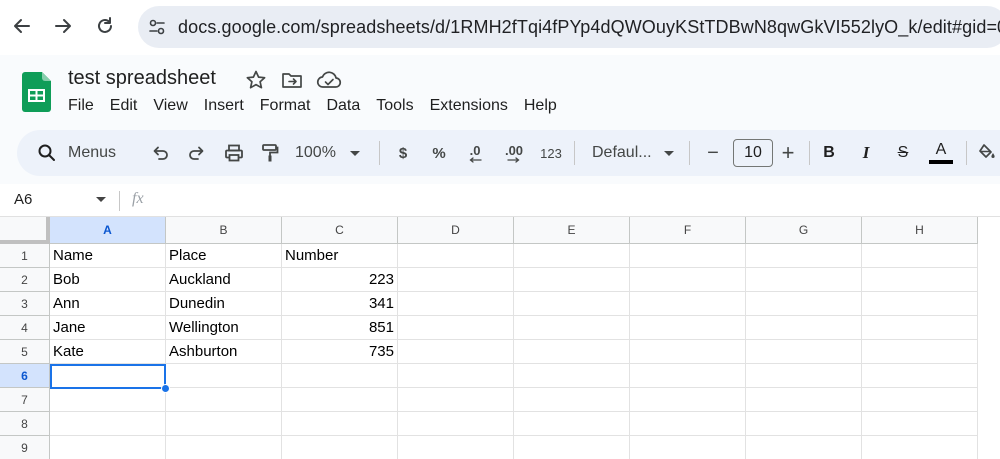 This screenshot has height=459, width=1000. I want to click on currency-format-button: $, so click(403, 153).